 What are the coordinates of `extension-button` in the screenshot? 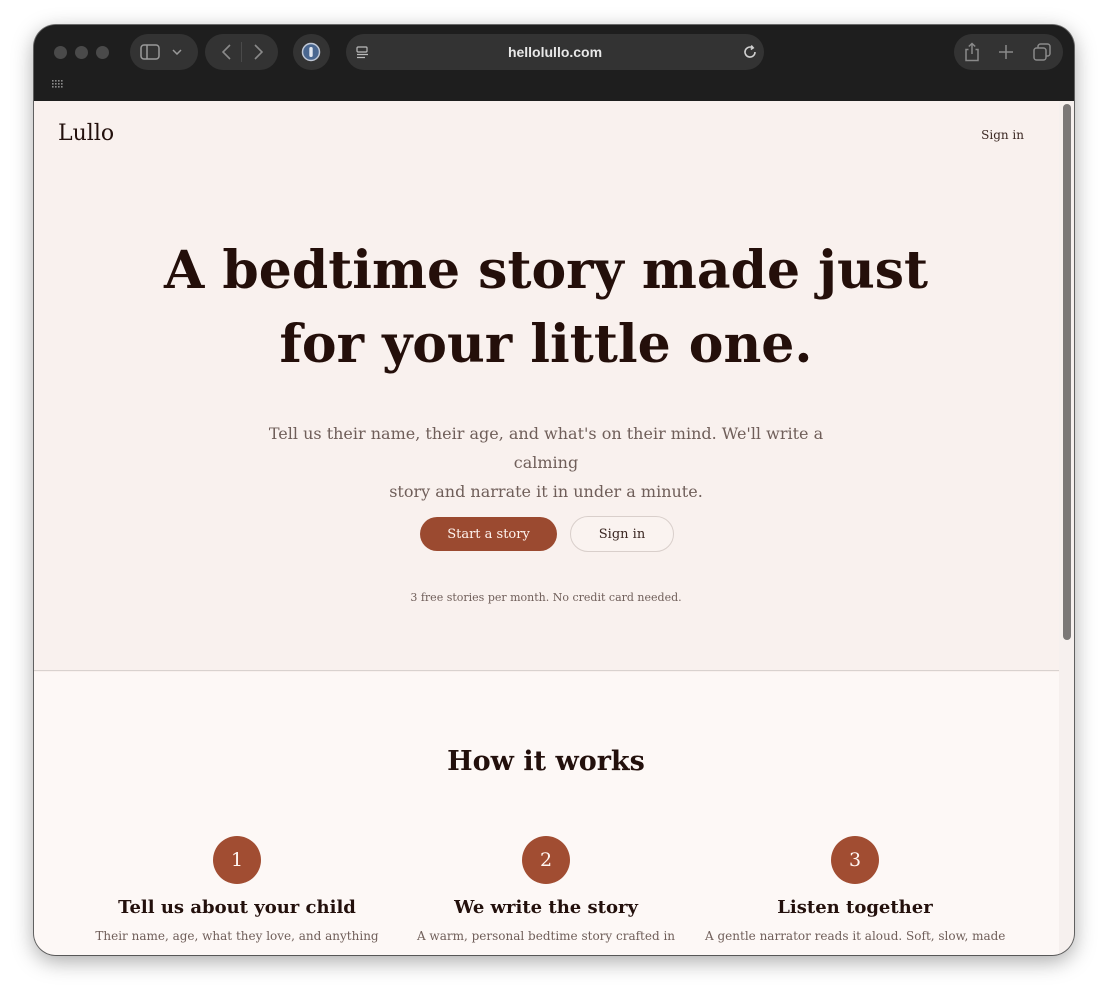 It's located at (311, 52).